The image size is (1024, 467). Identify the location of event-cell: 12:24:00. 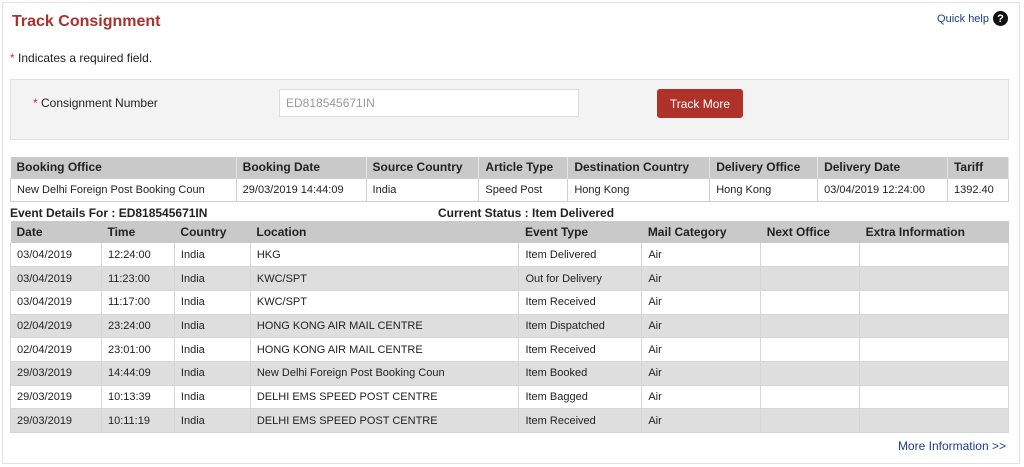
(138, 255).